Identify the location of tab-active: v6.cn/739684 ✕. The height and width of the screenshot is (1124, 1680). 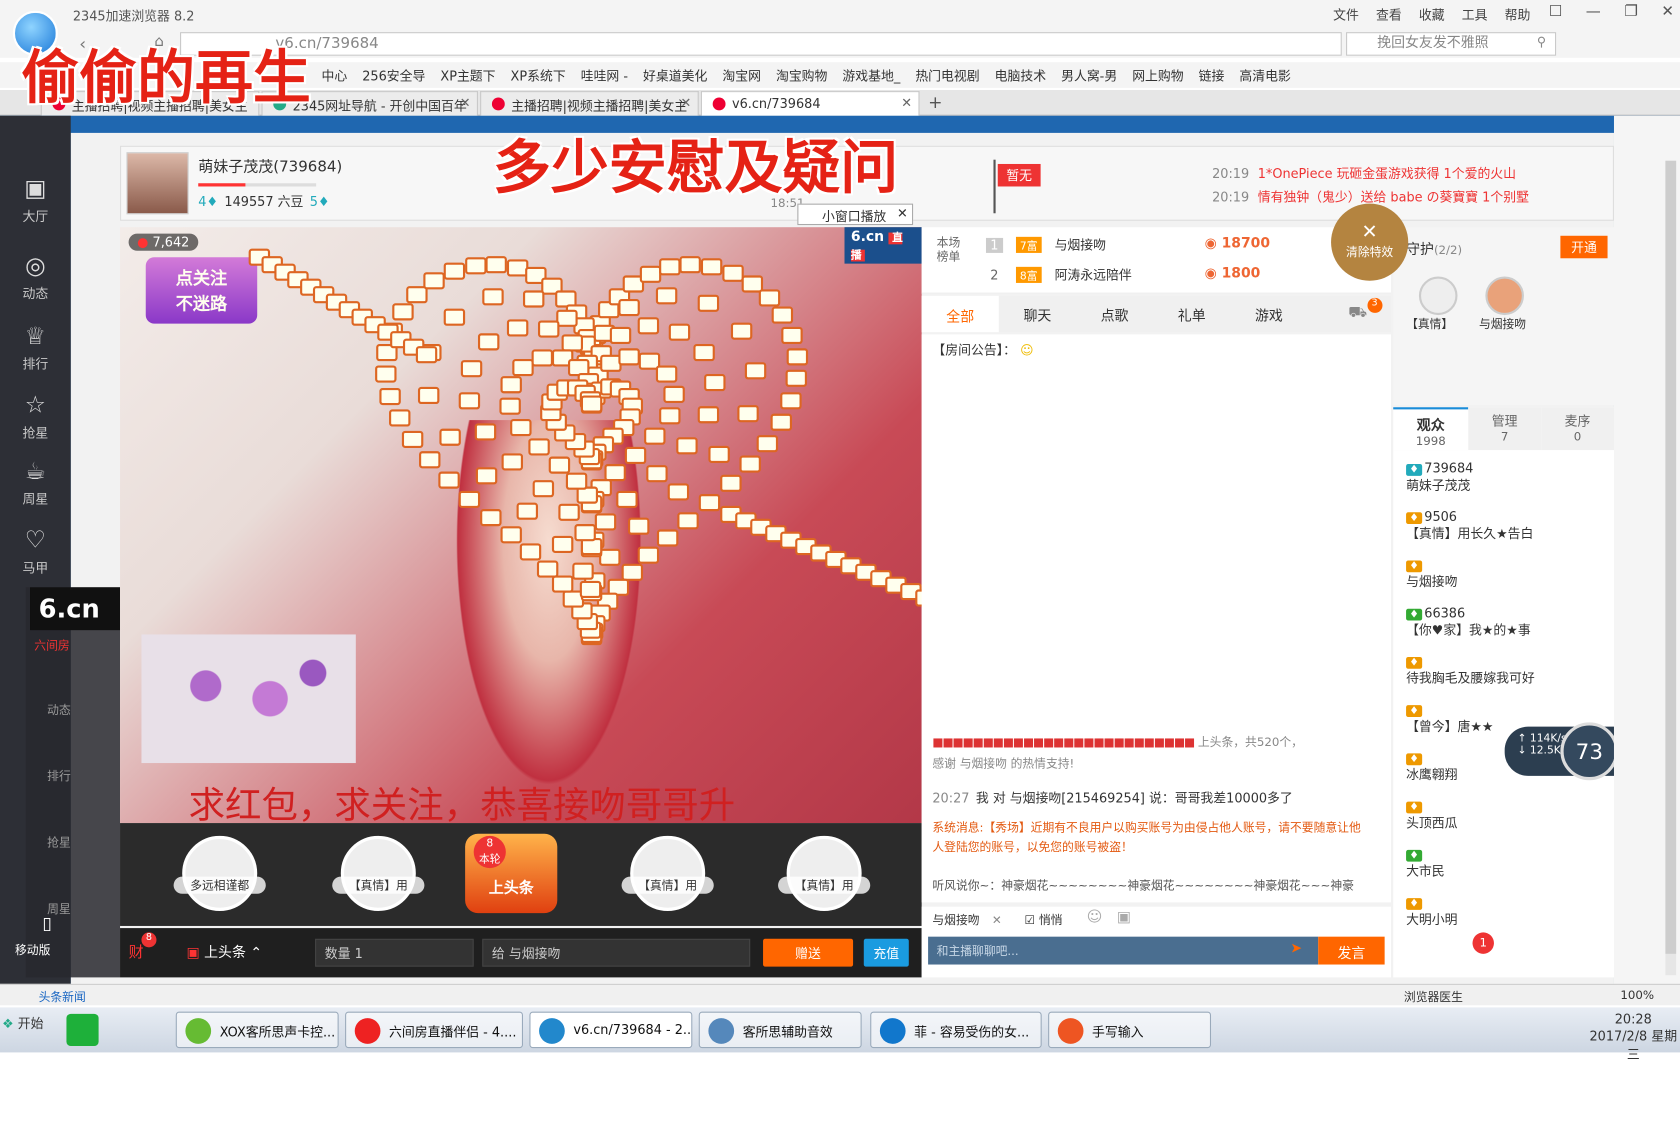
(810, 103).